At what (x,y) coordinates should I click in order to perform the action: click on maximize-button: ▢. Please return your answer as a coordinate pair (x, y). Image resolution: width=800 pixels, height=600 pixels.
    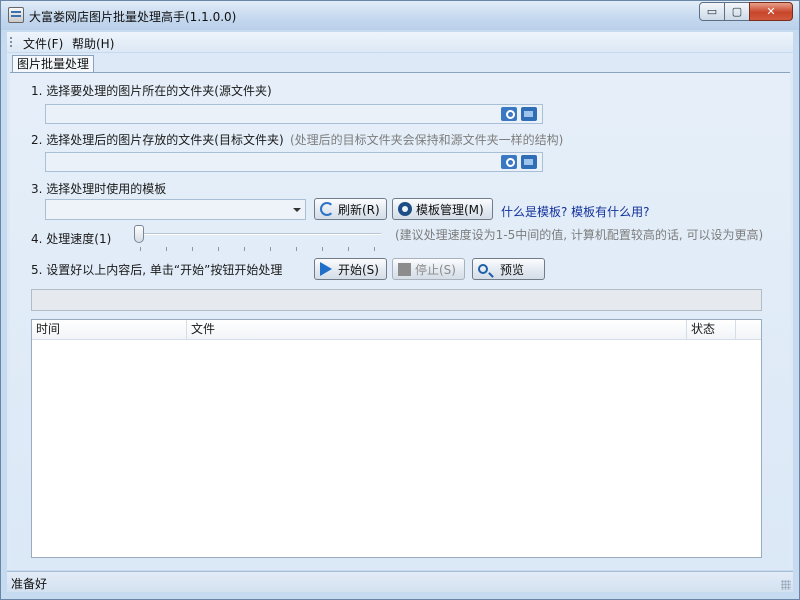
    Looking at the image, I should click on (737, 11).